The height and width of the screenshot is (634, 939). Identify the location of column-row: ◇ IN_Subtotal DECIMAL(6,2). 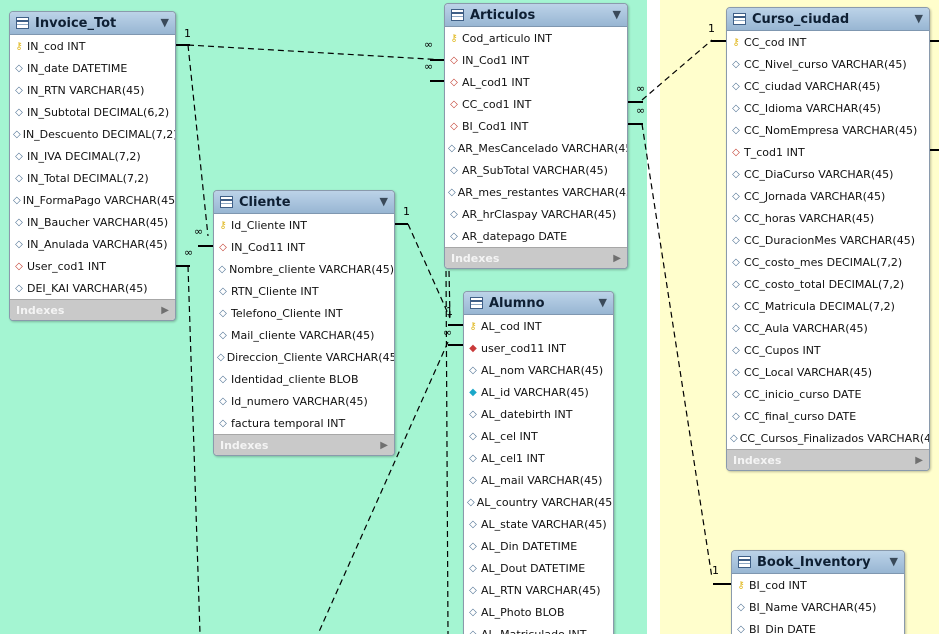
(92, 112).